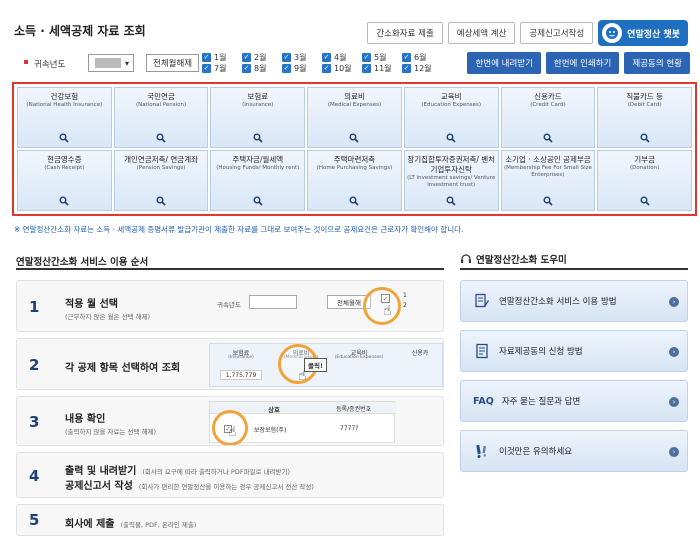 The width and height of the screenshot is (700, 550). What do you see at coordinates (342, 68) in the screenshot?
I see `month-checkbox: ✓ 10월` at bounding box center [342, 68].